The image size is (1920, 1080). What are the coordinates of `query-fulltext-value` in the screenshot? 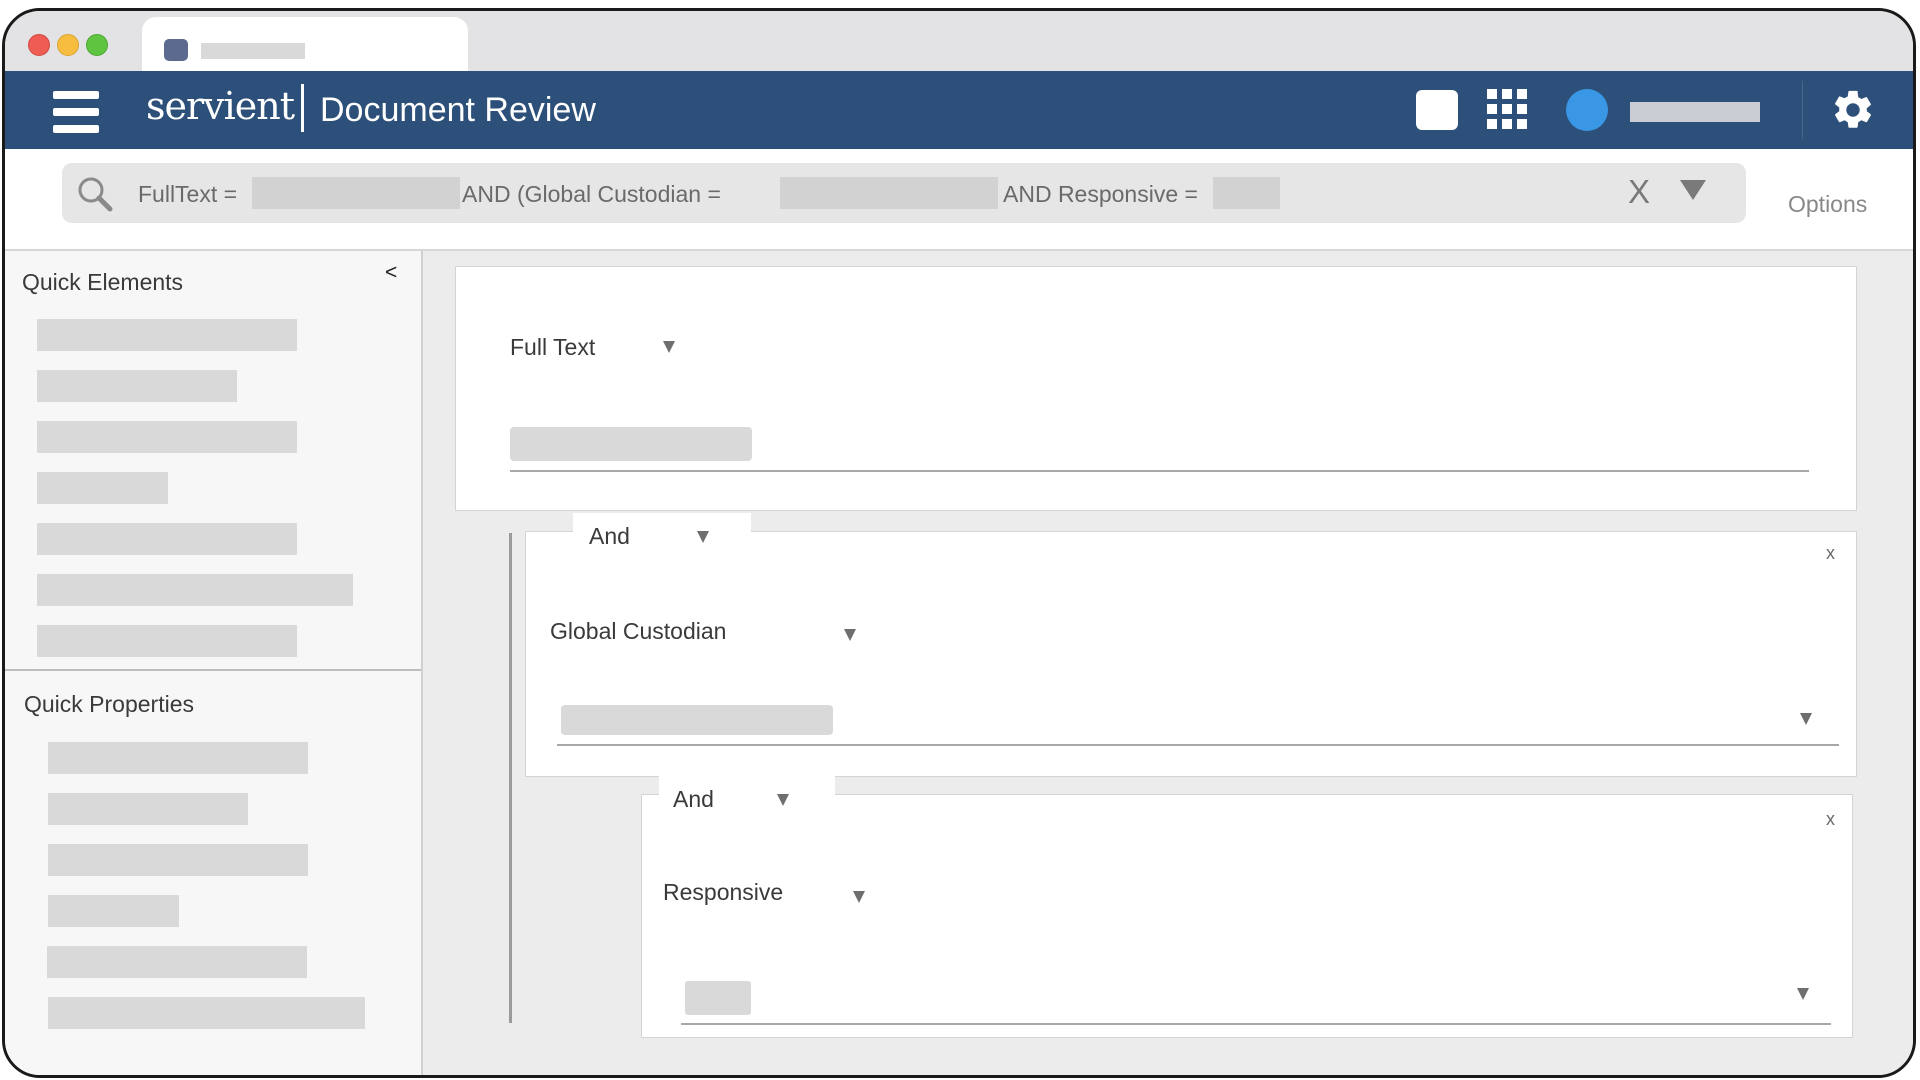 It's located at (356, 193).